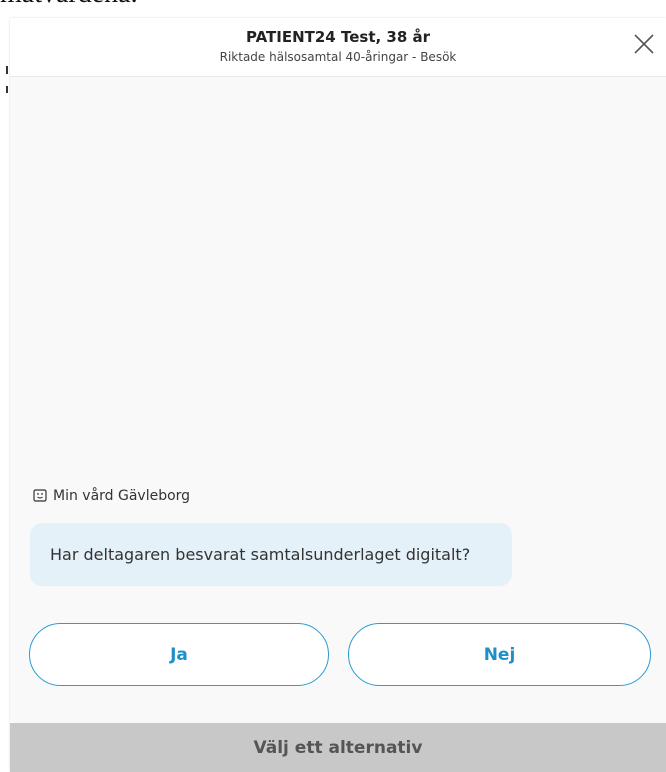  Describe the element at coordinates (122, 496) in the screenshot. I see `sender-name: Min vård Gävleborg` at that location.